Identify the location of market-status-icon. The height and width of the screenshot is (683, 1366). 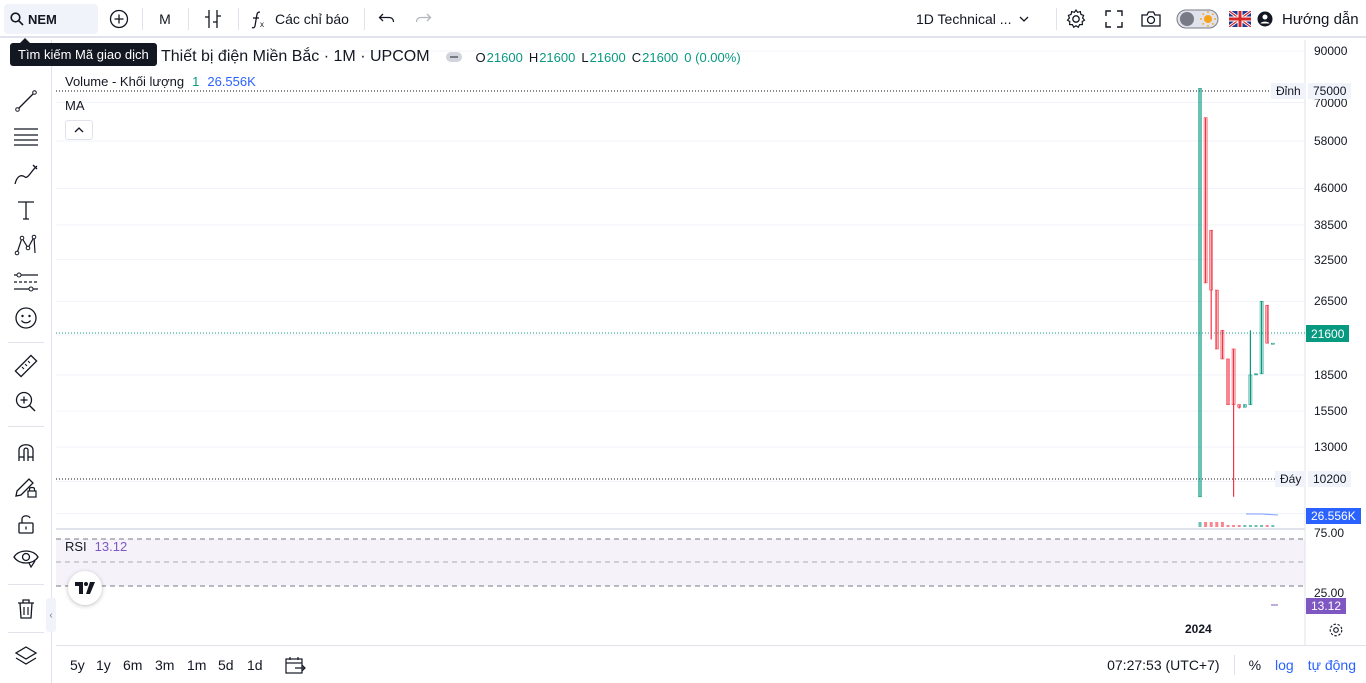
(453, 57).